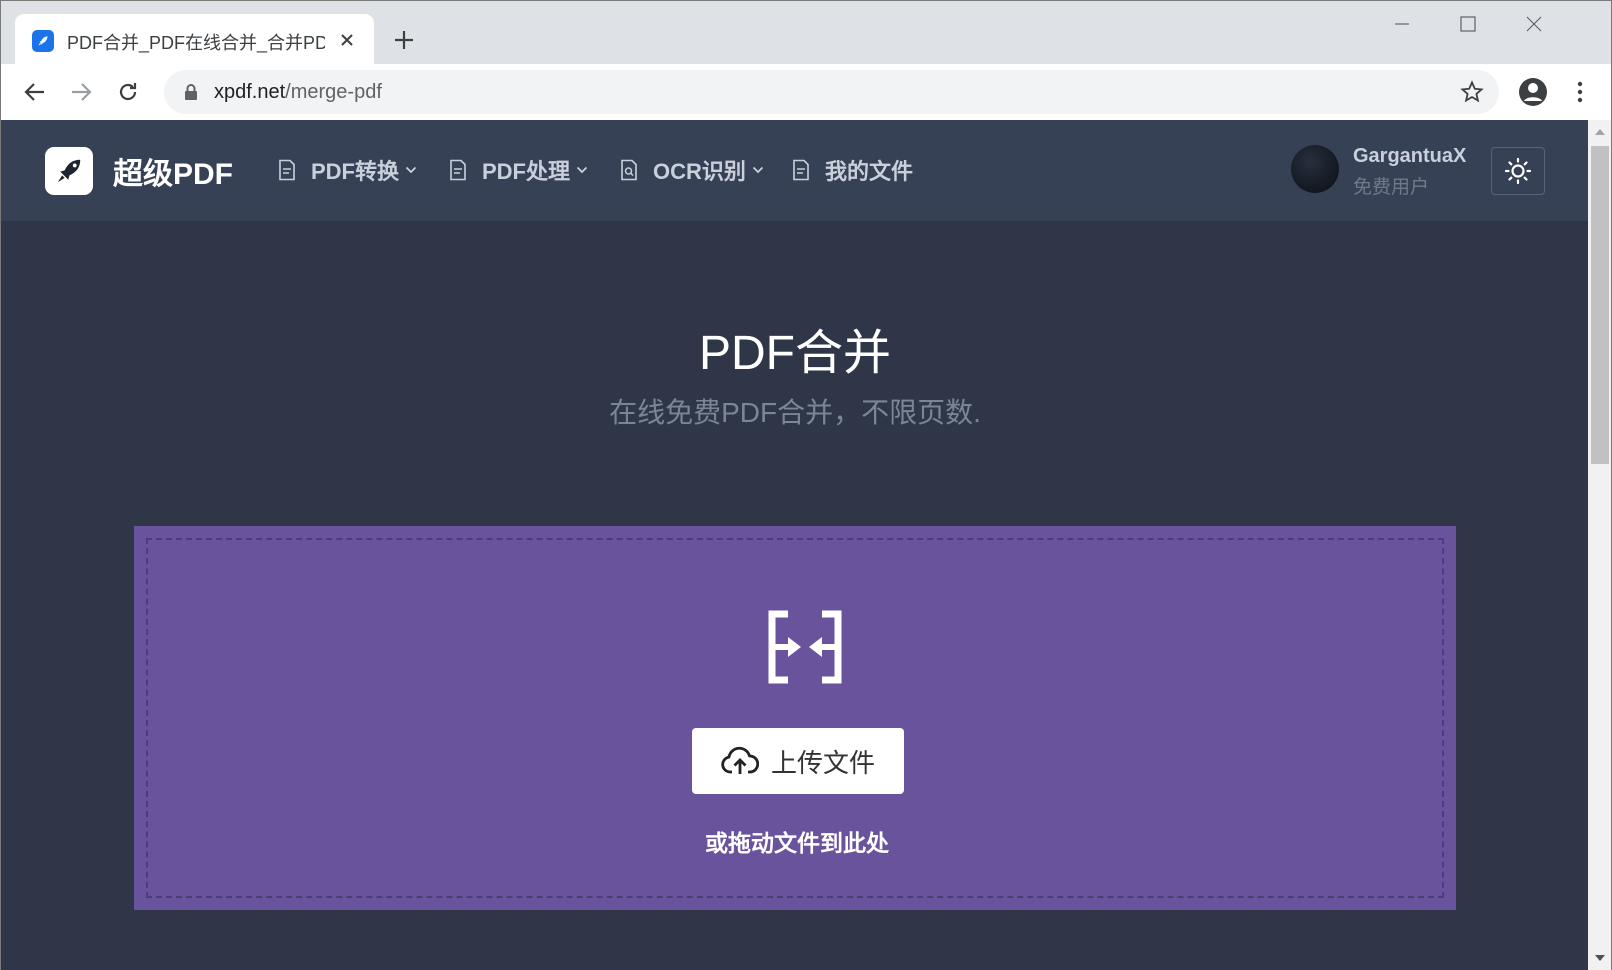 This screenshot has width=1612, height=970. I want to click on close-icon, so click(347, 40).